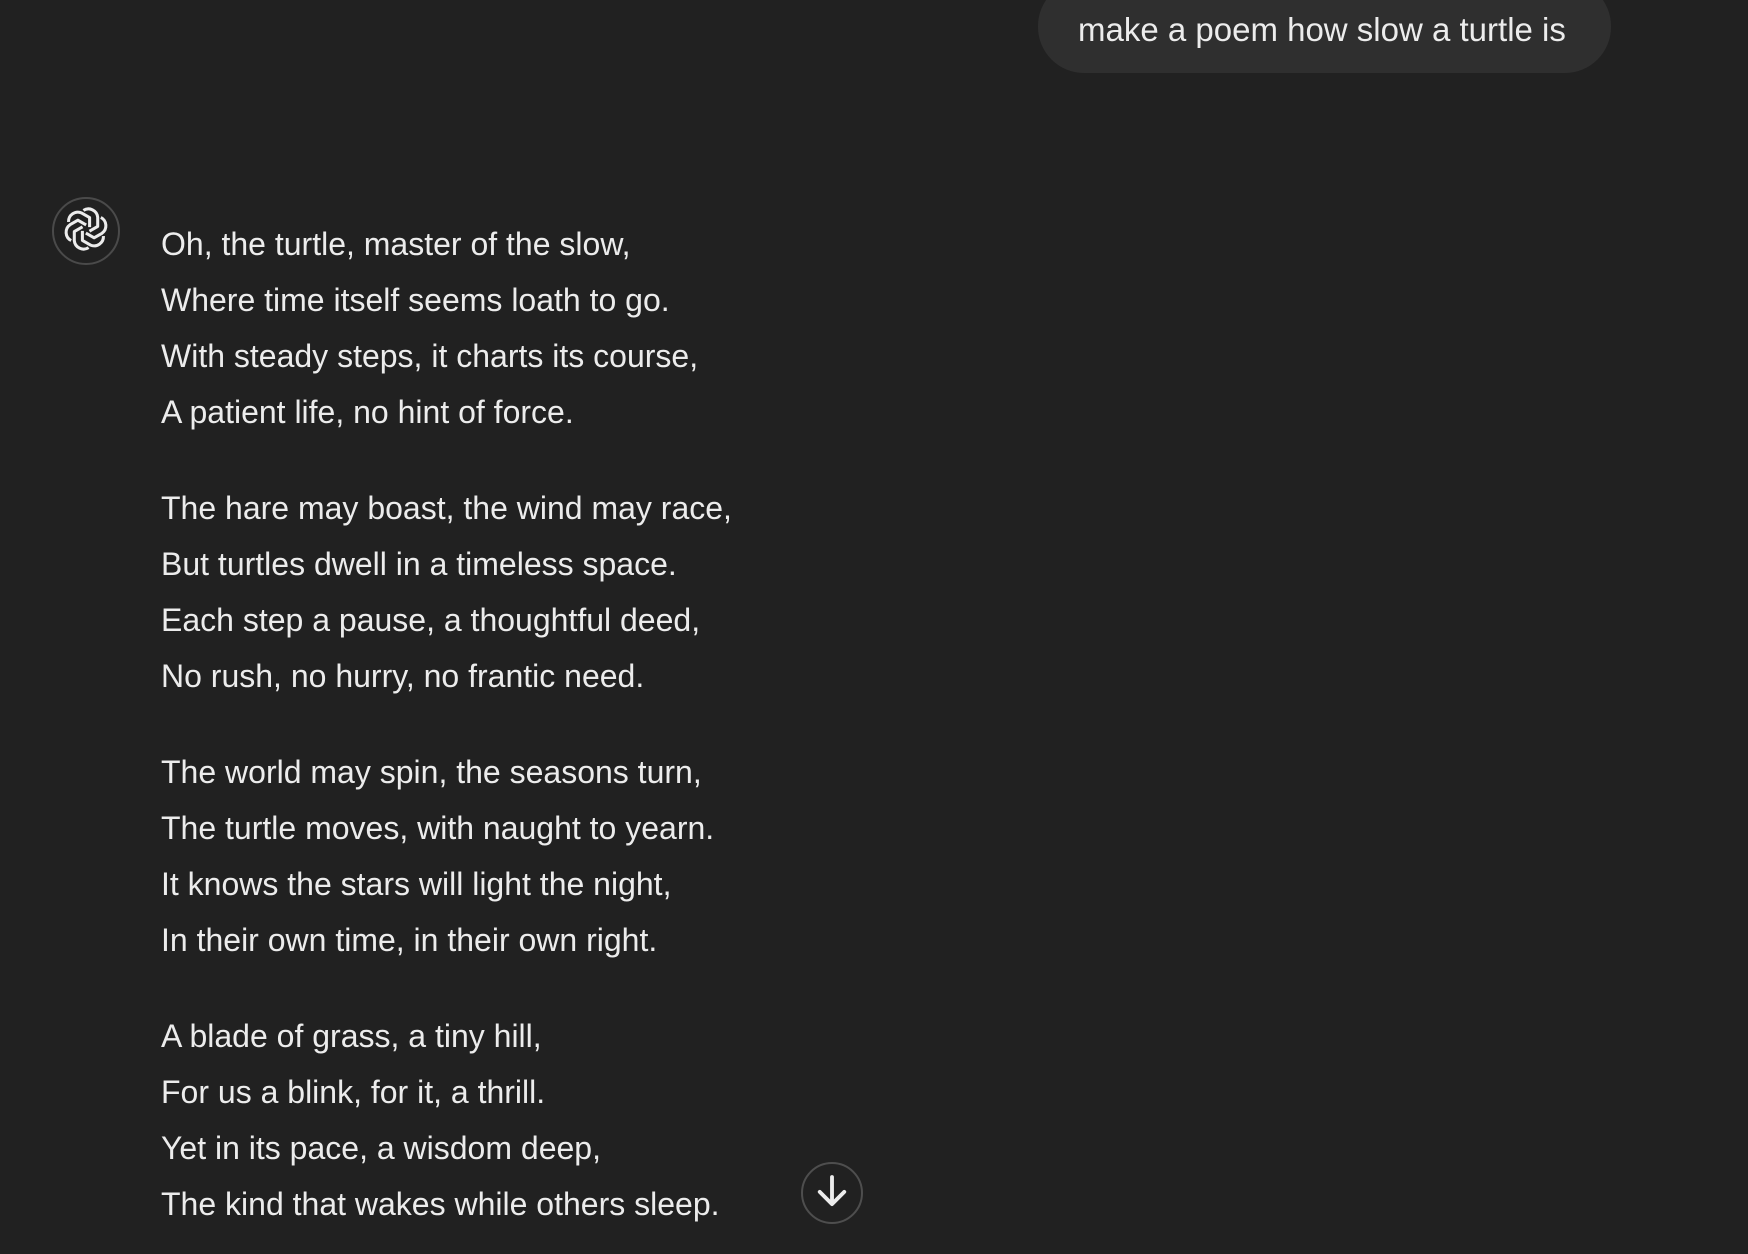 Image resolution: width=1748 pixels, height=1254 pixels. I want to click on poem-line: In their own time, in their own right., so click(409, 940).